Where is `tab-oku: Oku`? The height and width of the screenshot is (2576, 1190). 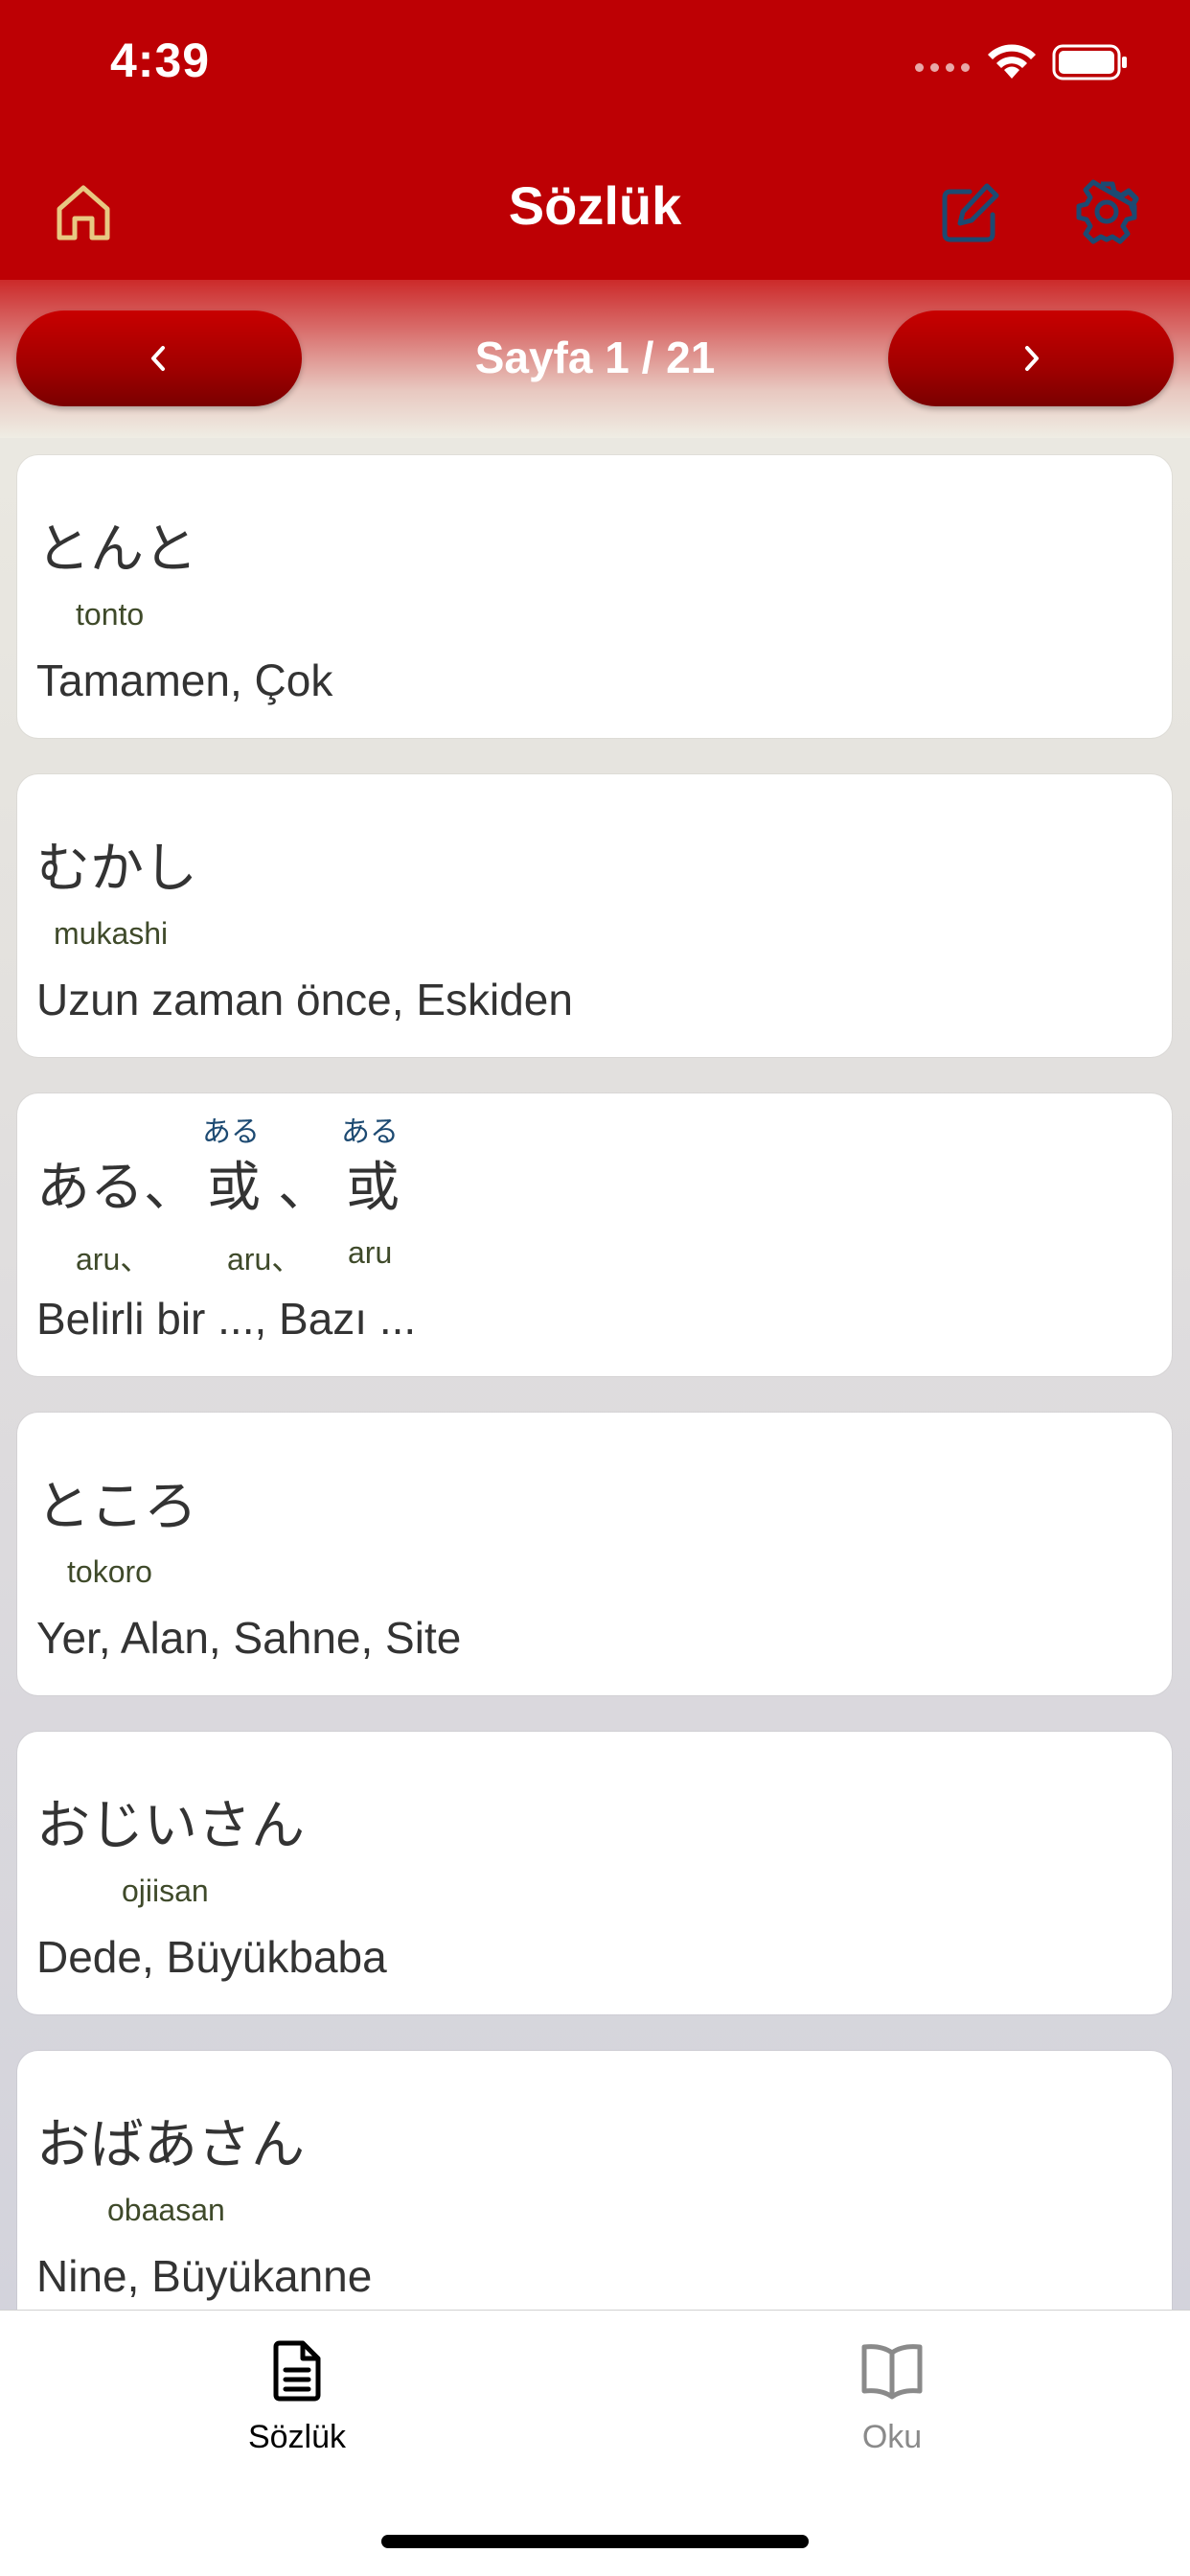 tab-oku: Oku is located at coordinates (892, 2397).